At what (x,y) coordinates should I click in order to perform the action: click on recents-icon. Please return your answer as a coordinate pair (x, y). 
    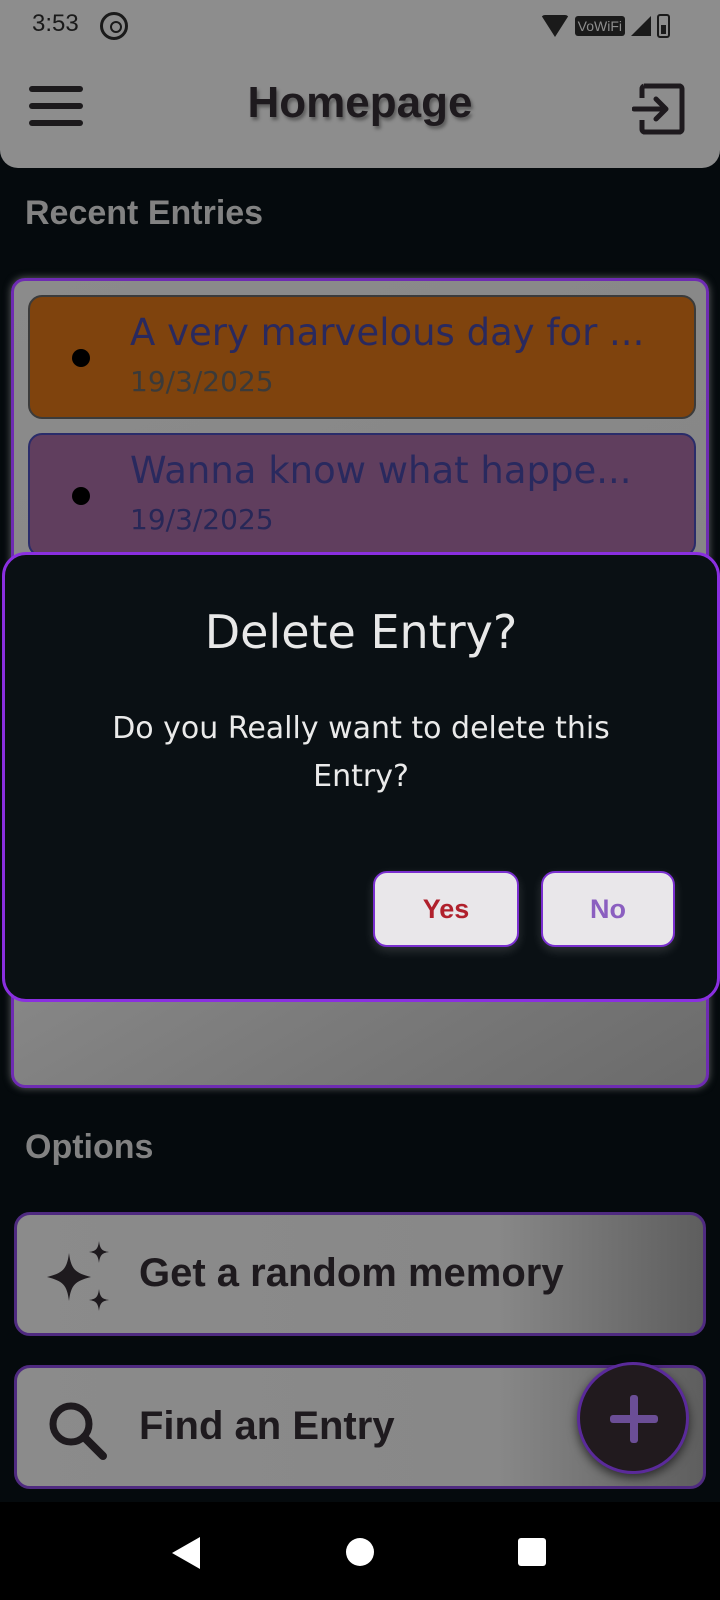
    Looking at the image, I should click on (532, 1552).